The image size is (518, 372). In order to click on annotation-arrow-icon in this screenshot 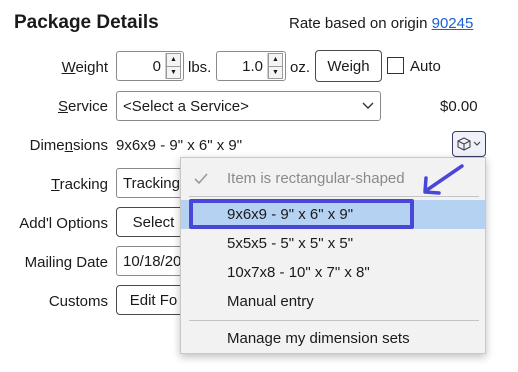, I will do `click(443, 179)`.